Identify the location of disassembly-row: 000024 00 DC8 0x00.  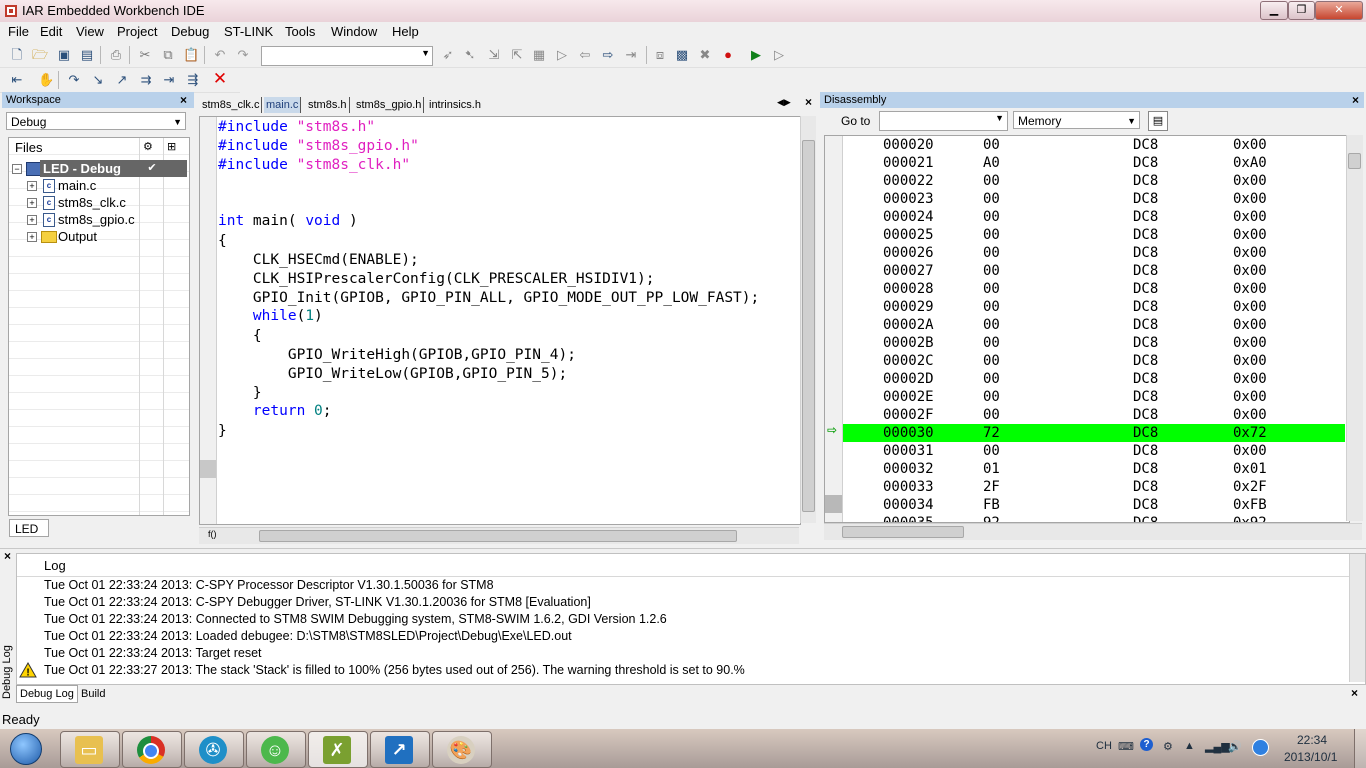
(1094, 217).